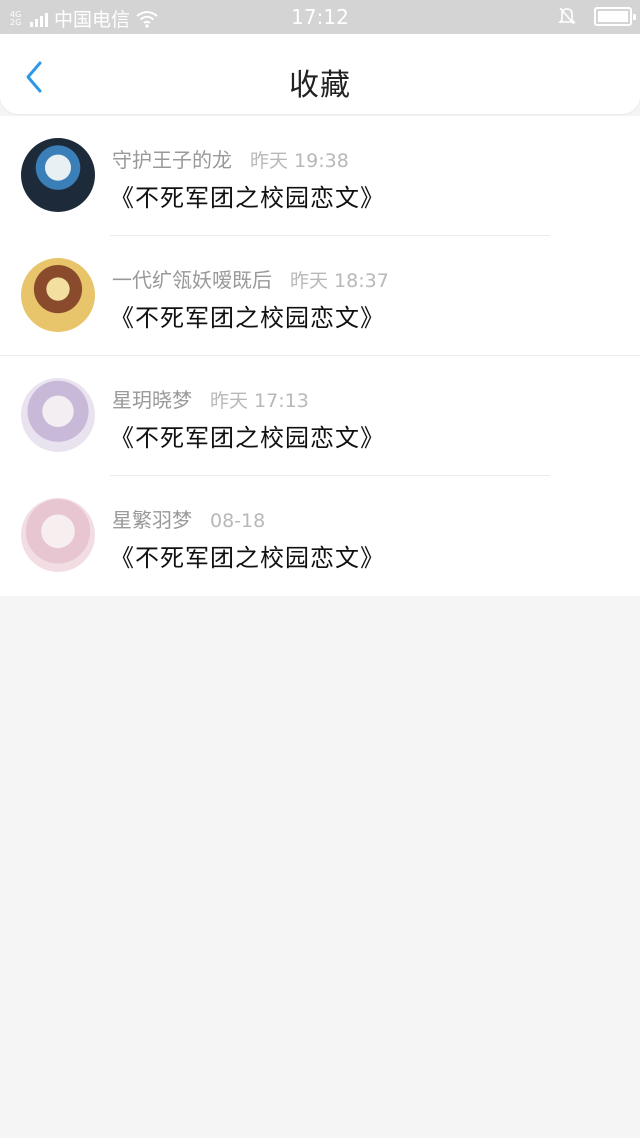  What do you see at coordinates (320, 296) in the screenshot?
I see `favorite-row: 一代纩瓴妖嗳既后 昨天 18:37 《不死军团之校园恋文》` at bounding box center [320, 296].